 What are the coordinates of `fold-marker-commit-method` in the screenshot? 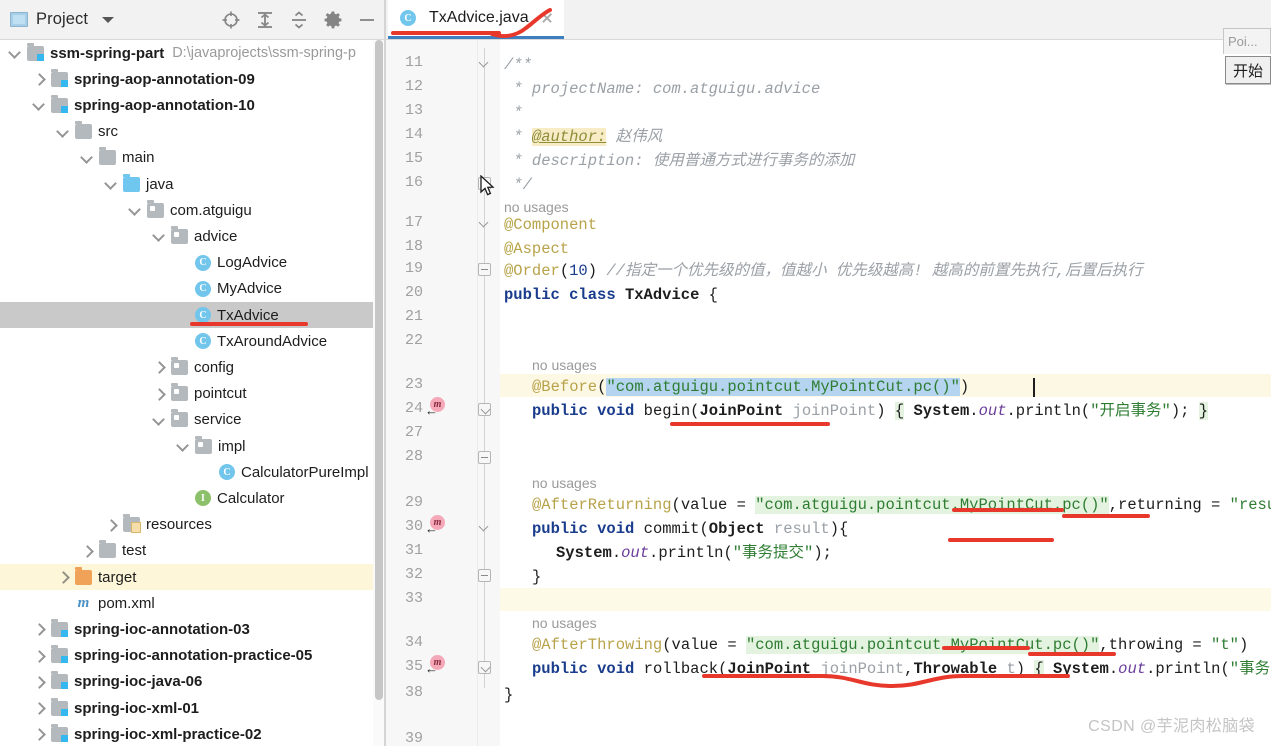 It's located at (484, 527).